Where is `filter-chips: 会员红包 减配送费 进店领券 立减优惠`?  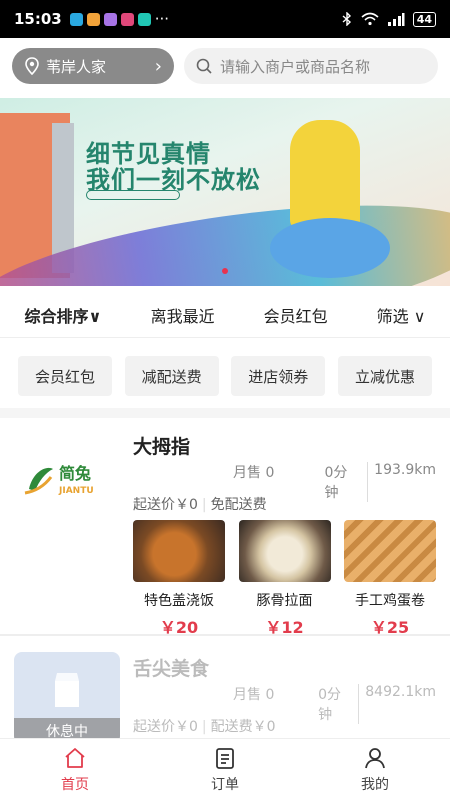 filter-chips: 会员红包 减配送费 进店领券 立减优惠 is located at coordinates (225, 376).